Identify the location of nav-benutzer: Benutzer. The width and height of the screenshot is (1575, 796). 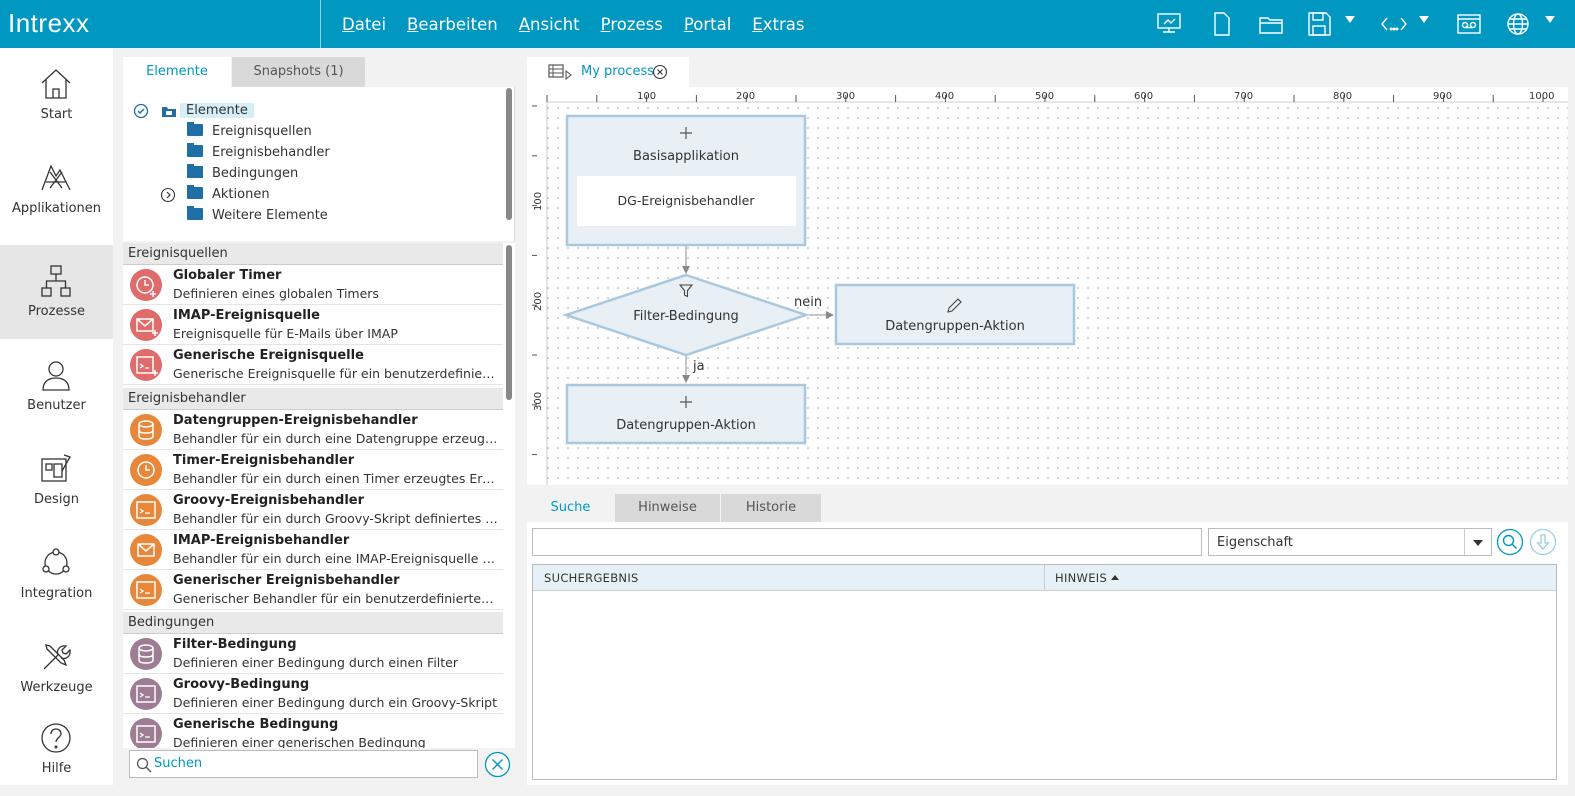
(56, 386).